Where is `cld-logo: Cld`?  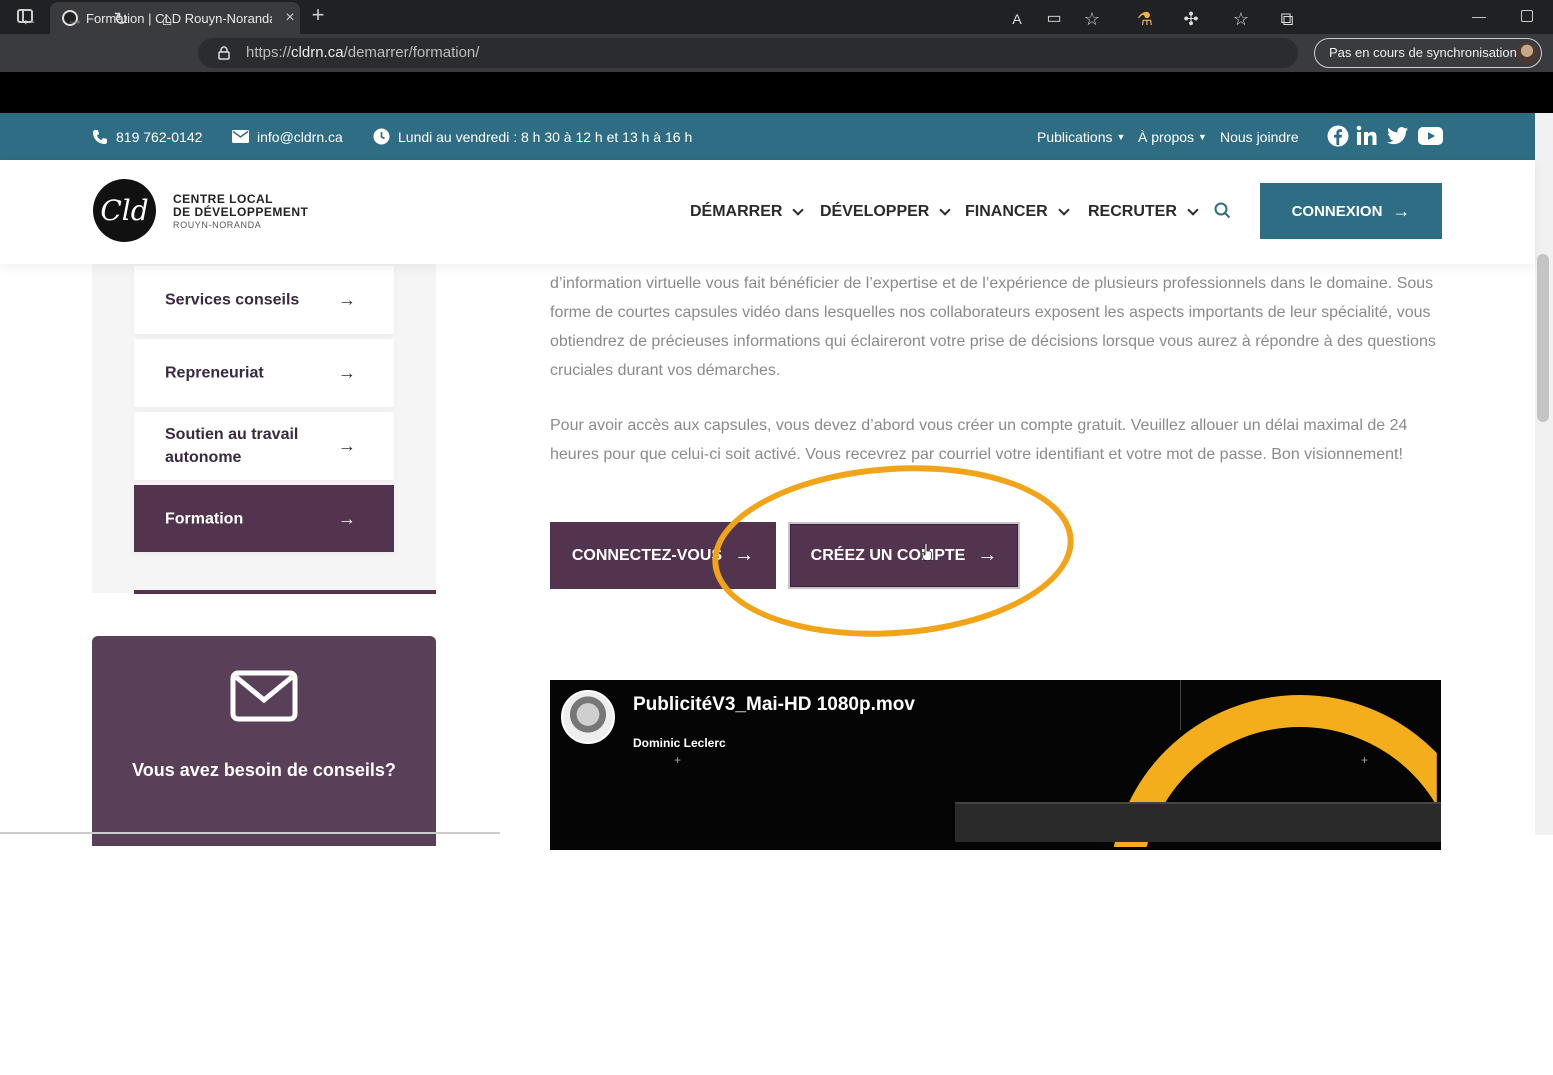
cld-logo: Cld is located at coordinates (124, 210).